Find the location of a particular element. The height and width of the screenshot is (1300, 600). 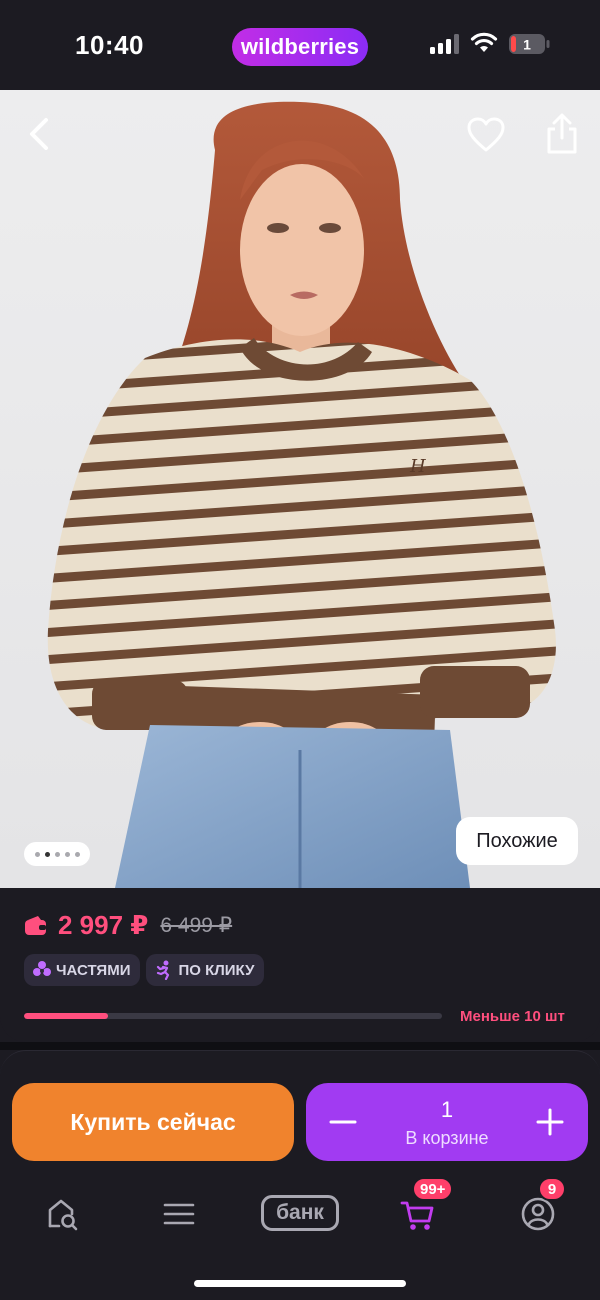

status-bar: 10:40 wildberries 1 is located at coordinates (300, 45).